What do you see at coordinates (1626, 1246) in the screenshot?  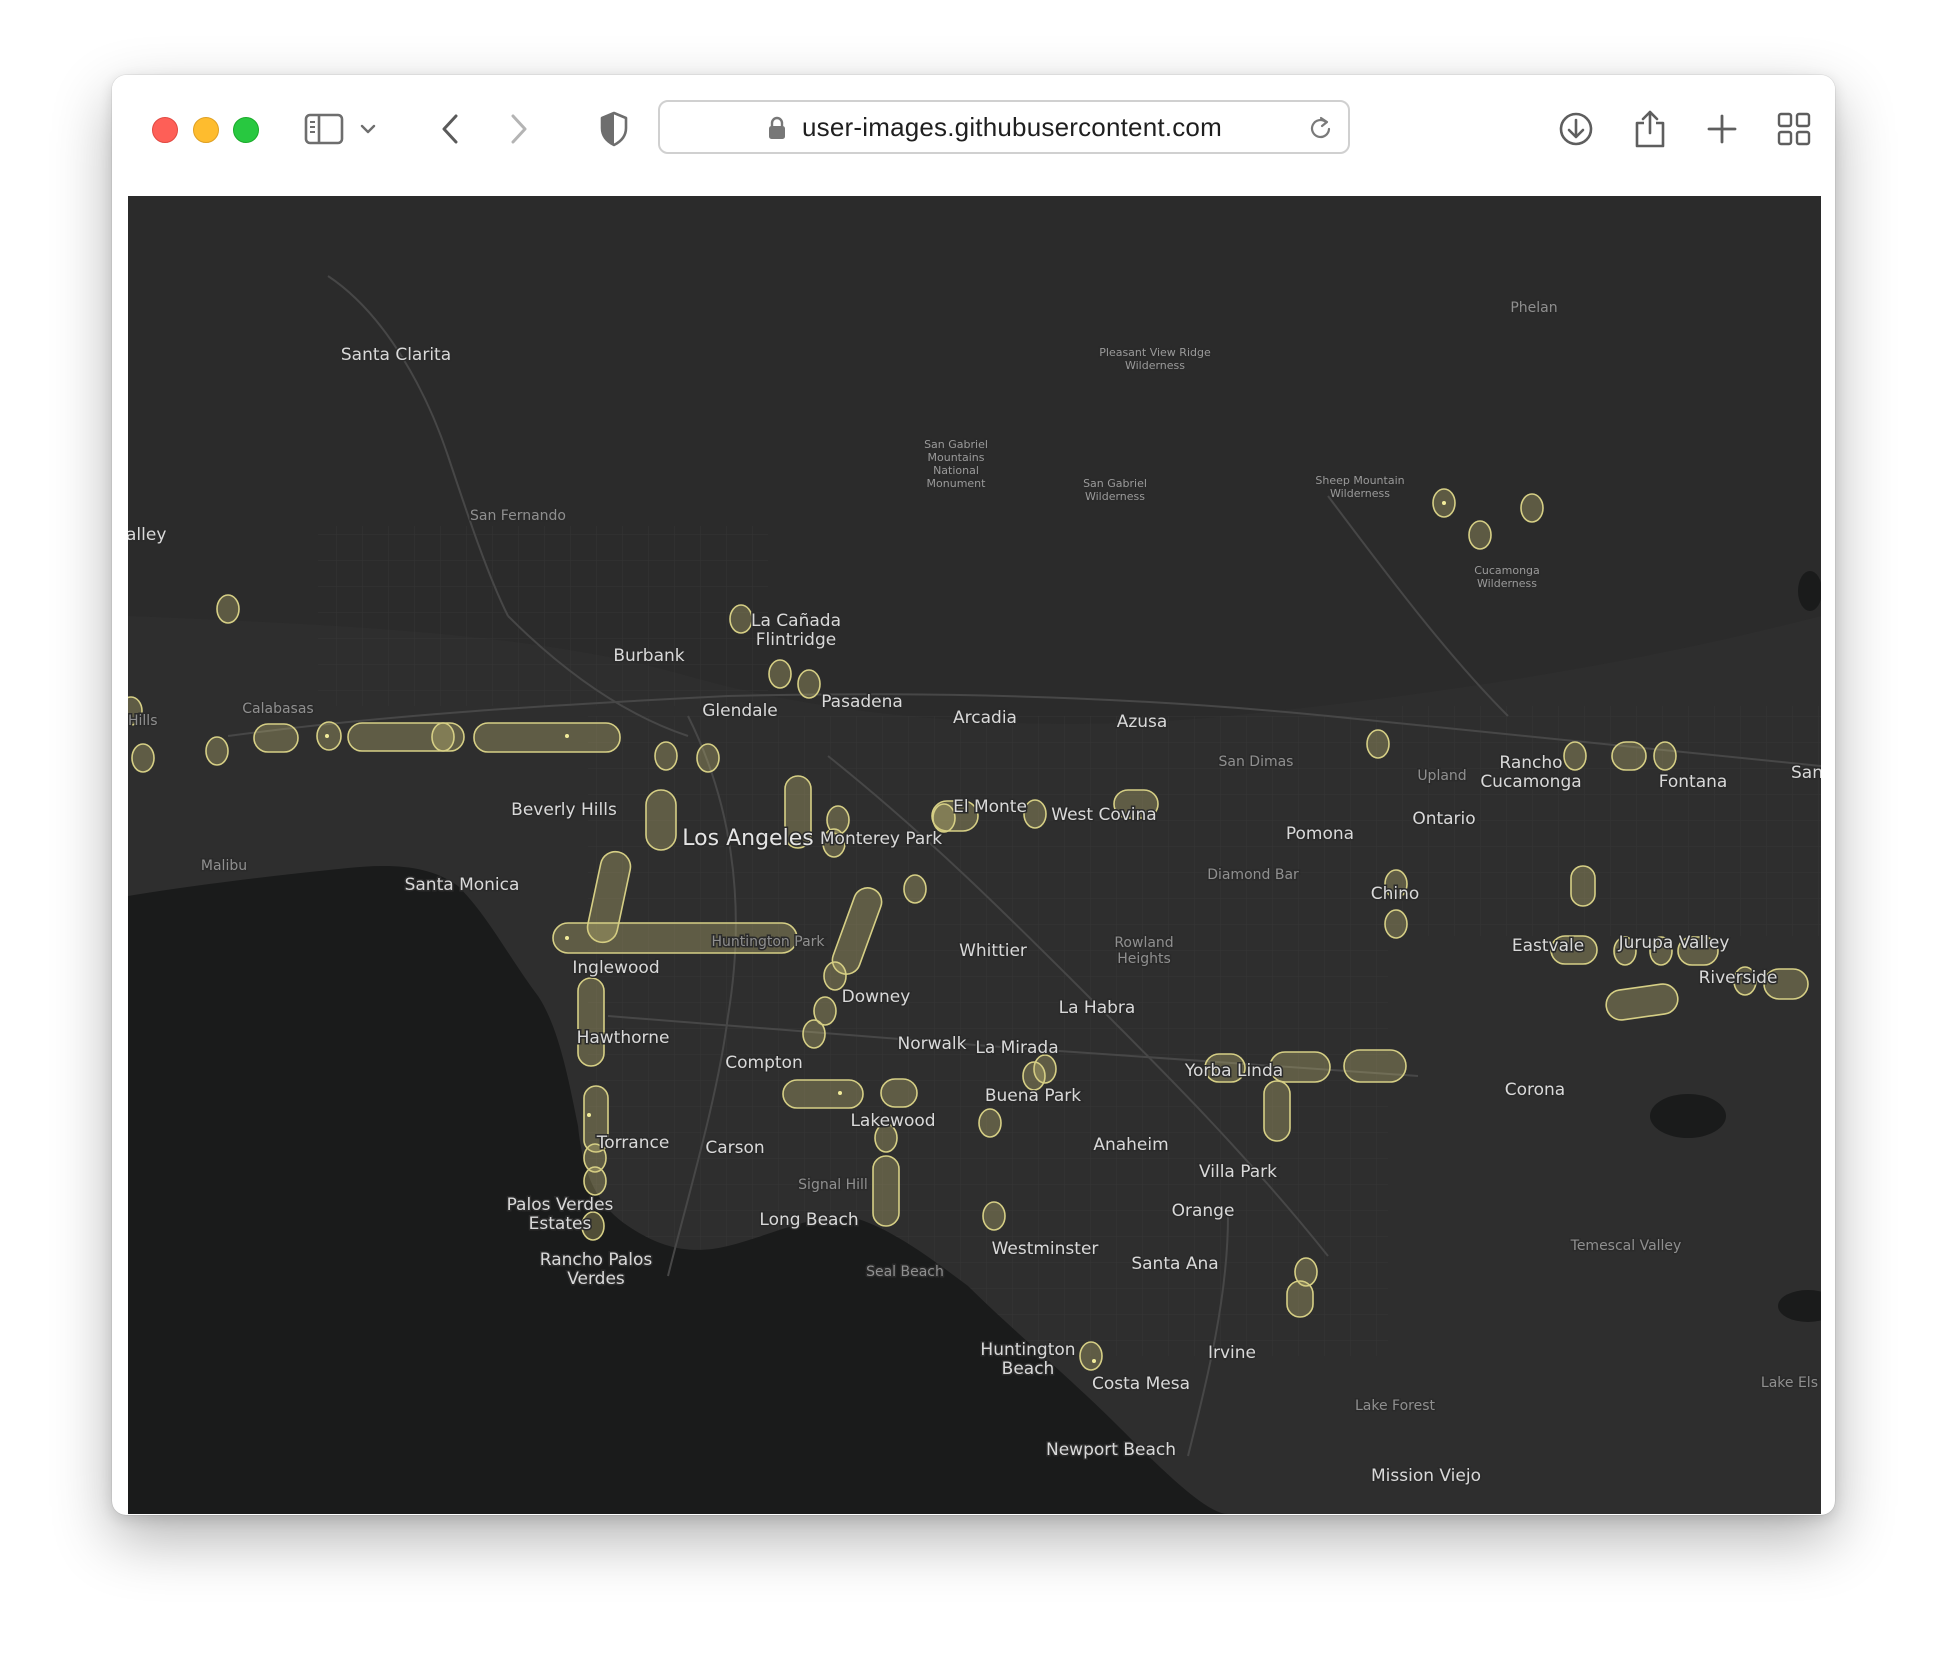 I see `place-label: Temescal Valley` at bounding box center [1626, 1246].